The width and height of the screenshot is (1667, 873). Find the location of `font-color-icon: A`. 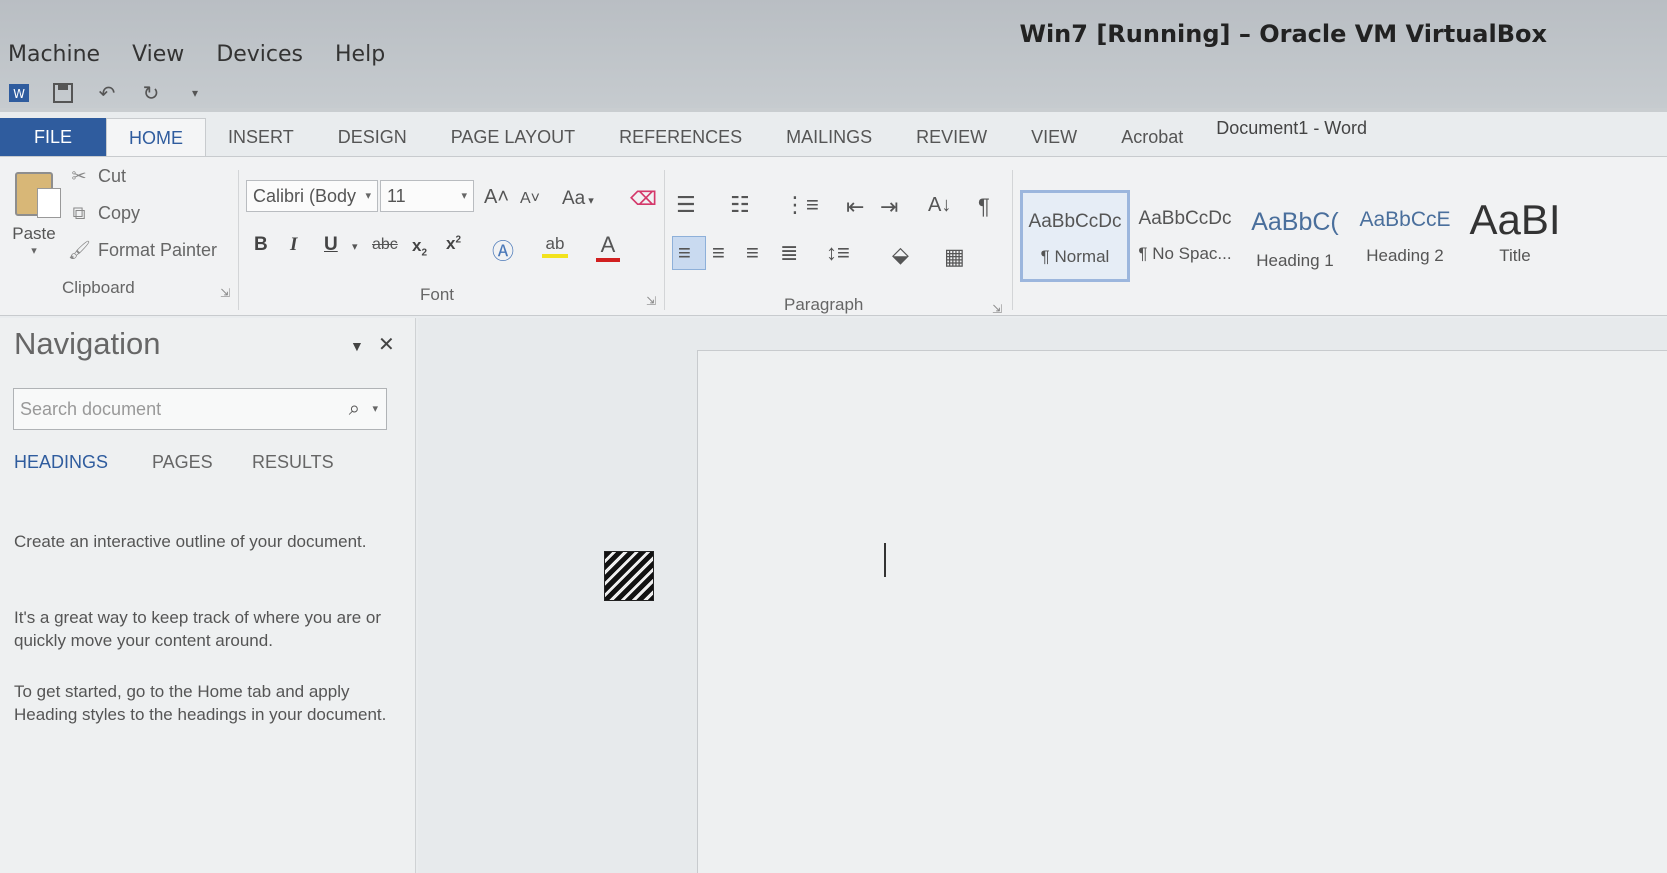

font-color-icon: A is located at coordinates (608, 247).